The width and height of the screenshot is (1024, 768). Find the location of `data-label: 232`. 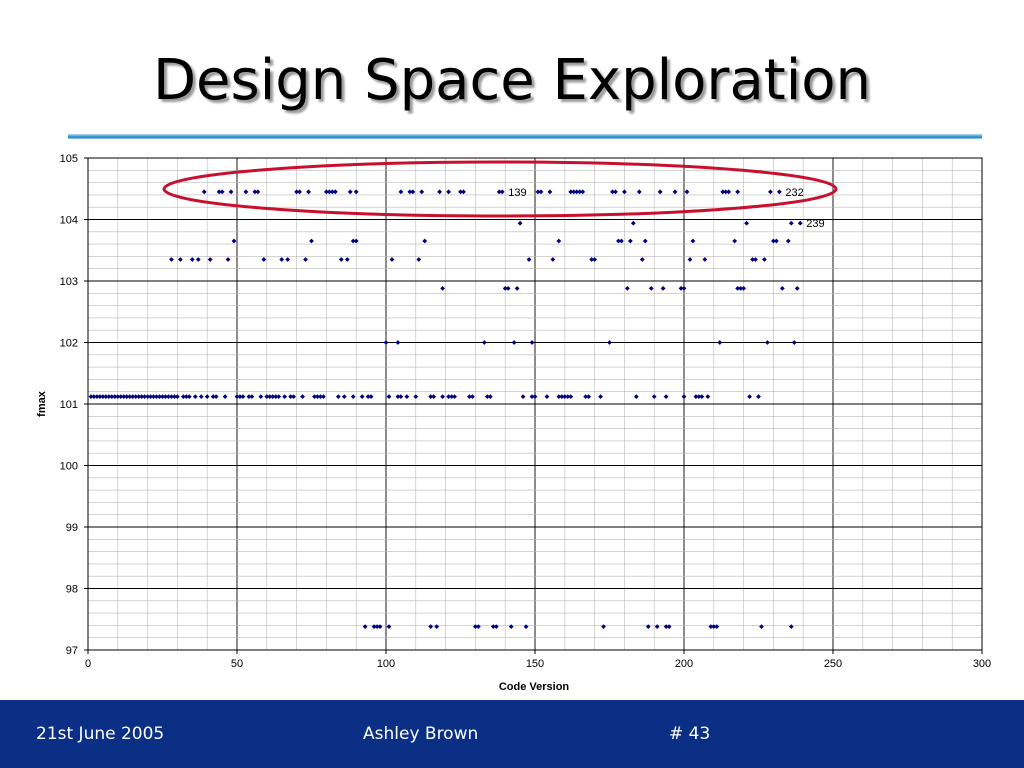

data-label: 232 is located at coordinates (794, 193).